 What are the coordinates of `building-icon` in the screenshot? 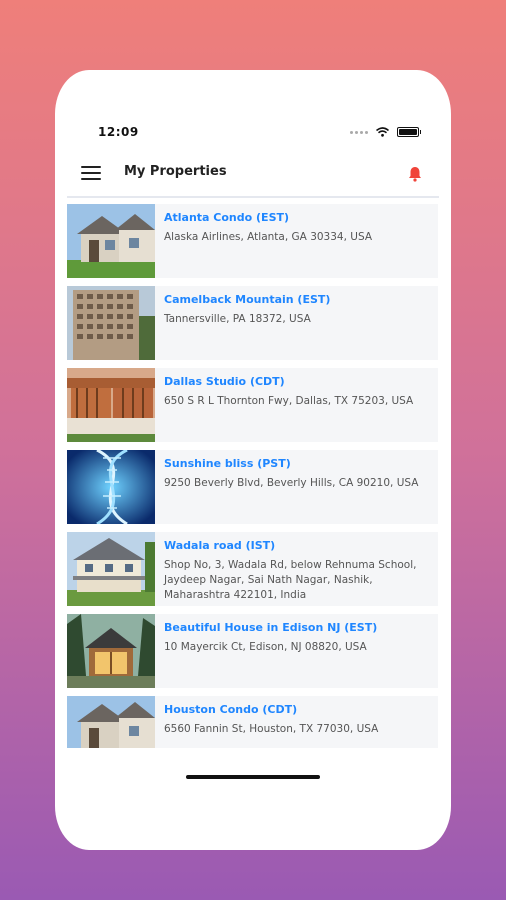 It's located at (111, 323).